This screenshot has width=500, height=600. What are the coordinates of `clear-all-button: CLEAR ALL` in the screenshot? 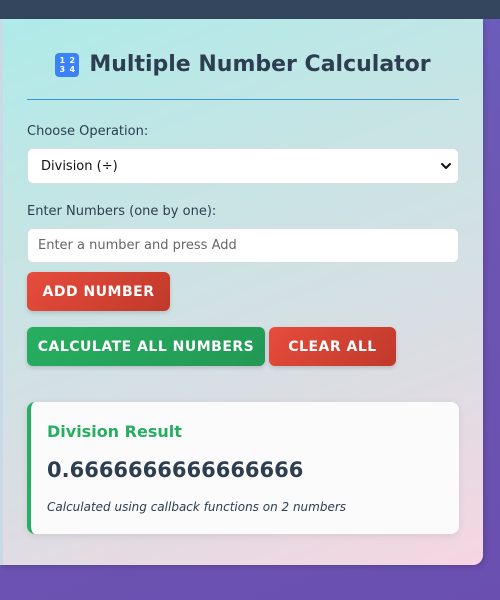 It's located at (332, 346).